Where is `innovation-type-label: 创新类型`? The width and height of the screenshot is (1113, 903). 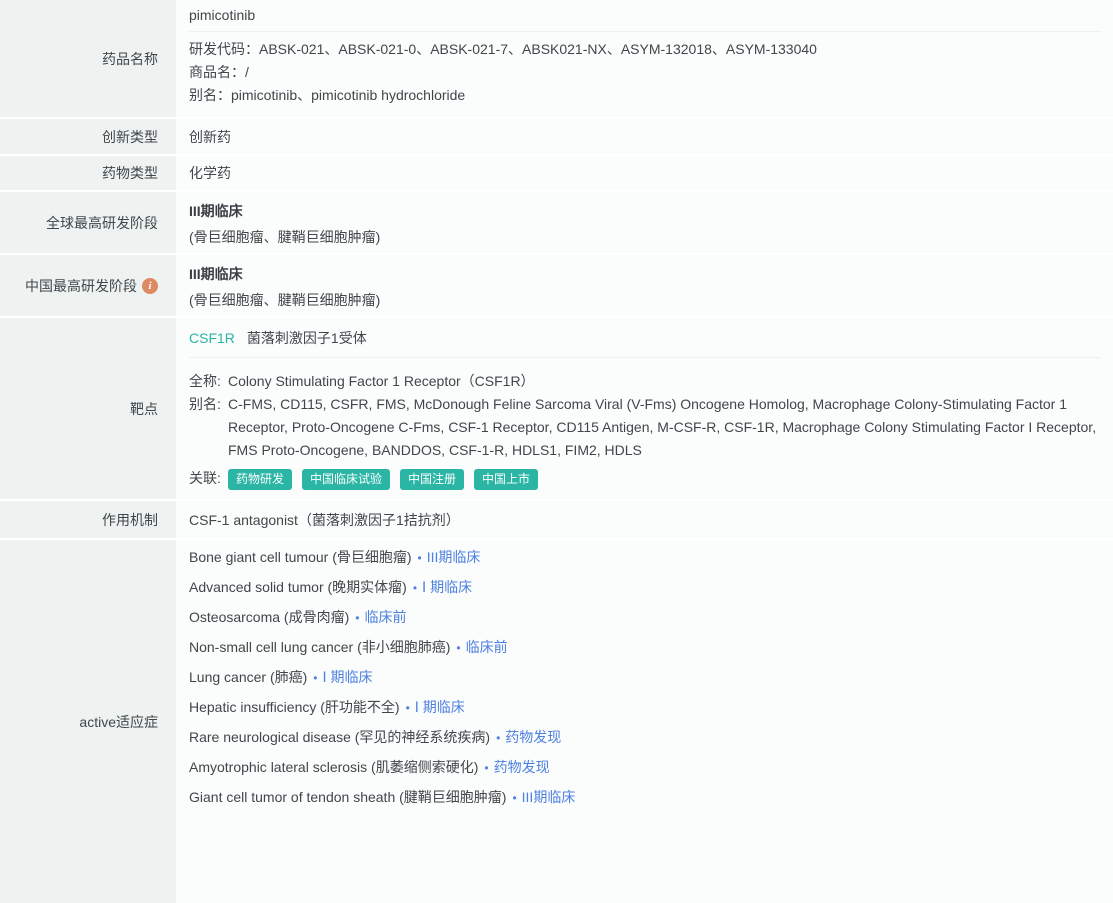 innovation-type-label: 创新类型 is located at coordinates (88, 136).